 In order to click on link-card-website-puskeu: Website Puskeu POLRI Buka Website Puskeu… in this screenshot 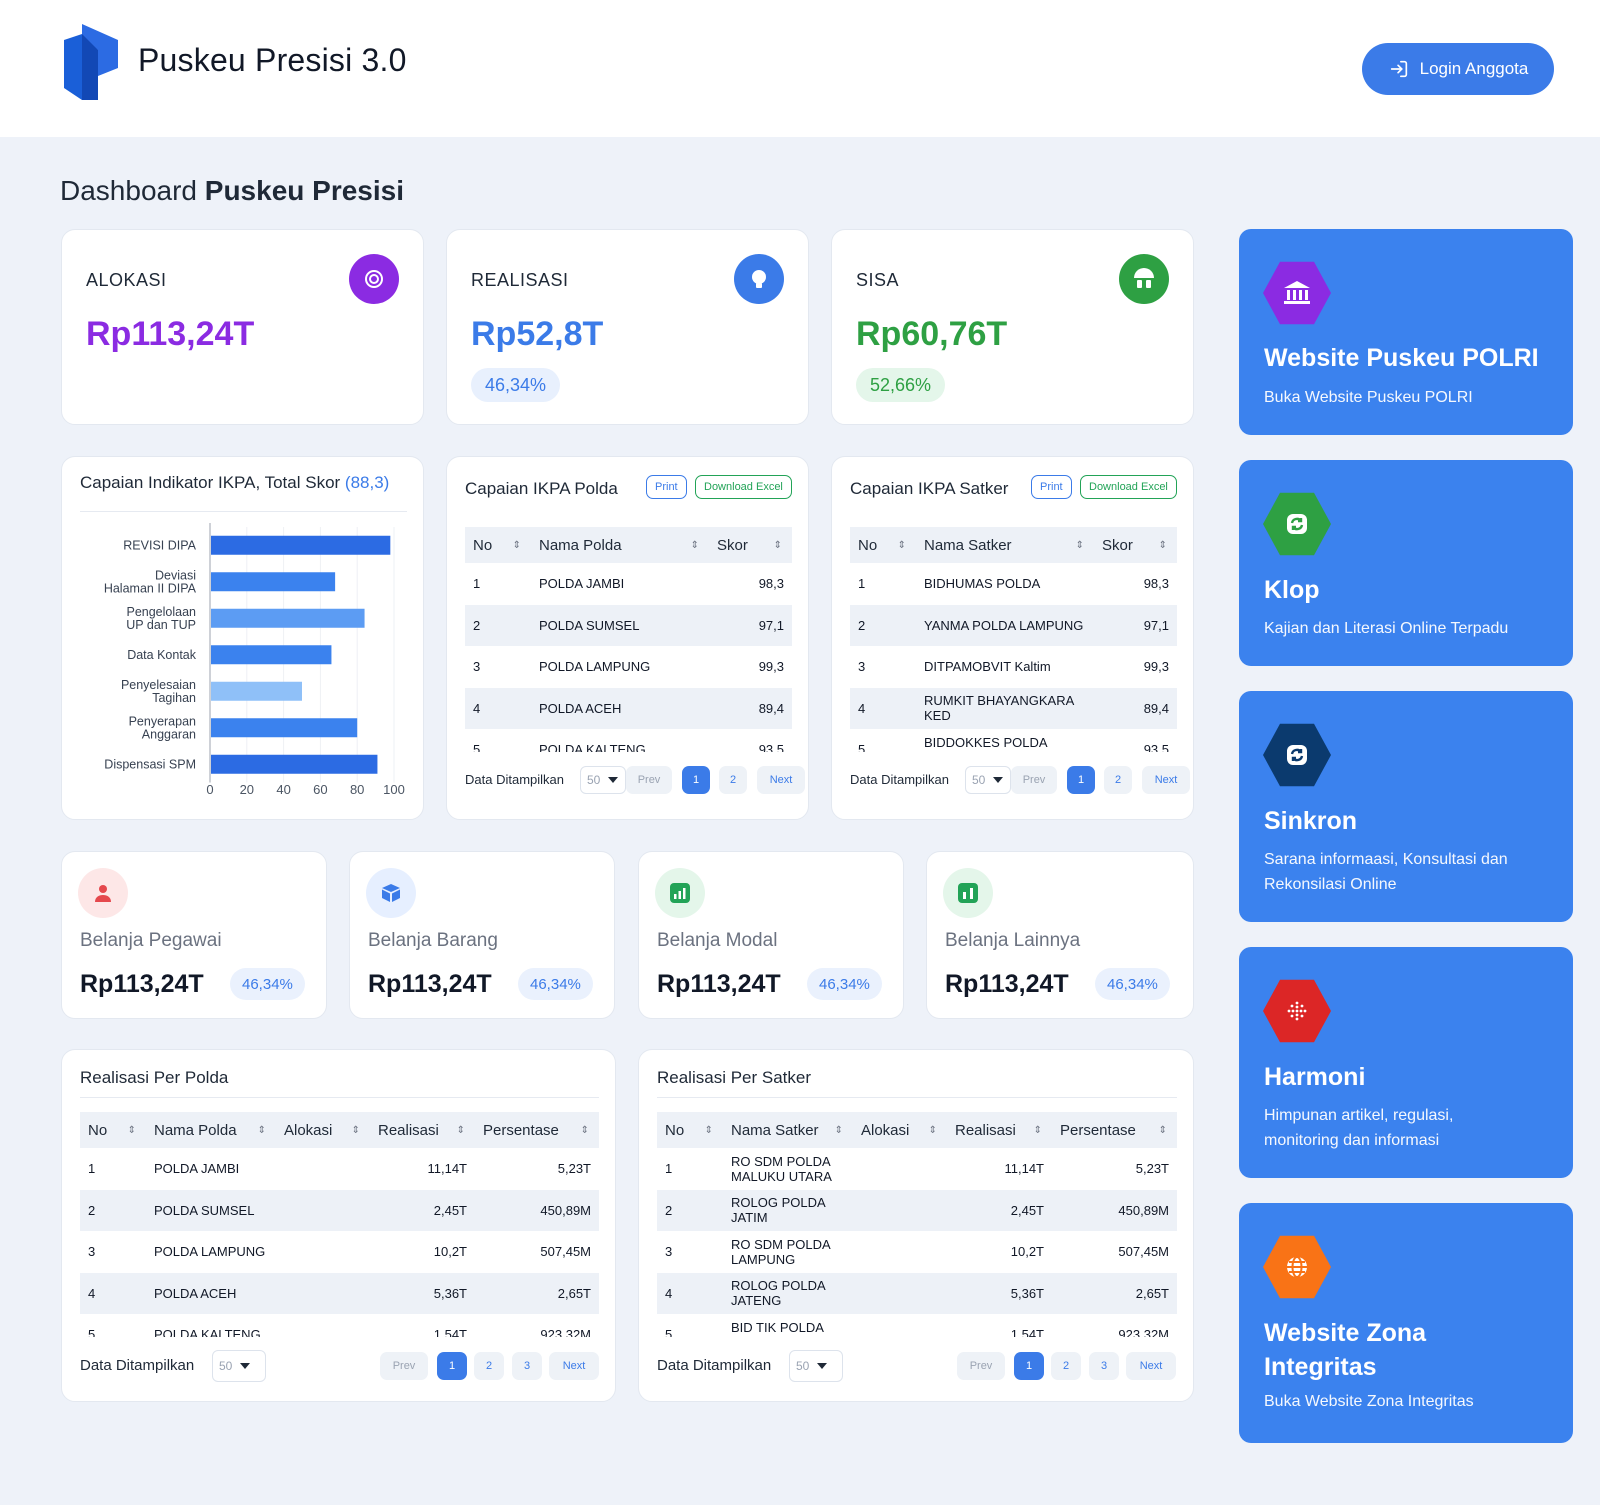, I will do `click(1406, 332)`.